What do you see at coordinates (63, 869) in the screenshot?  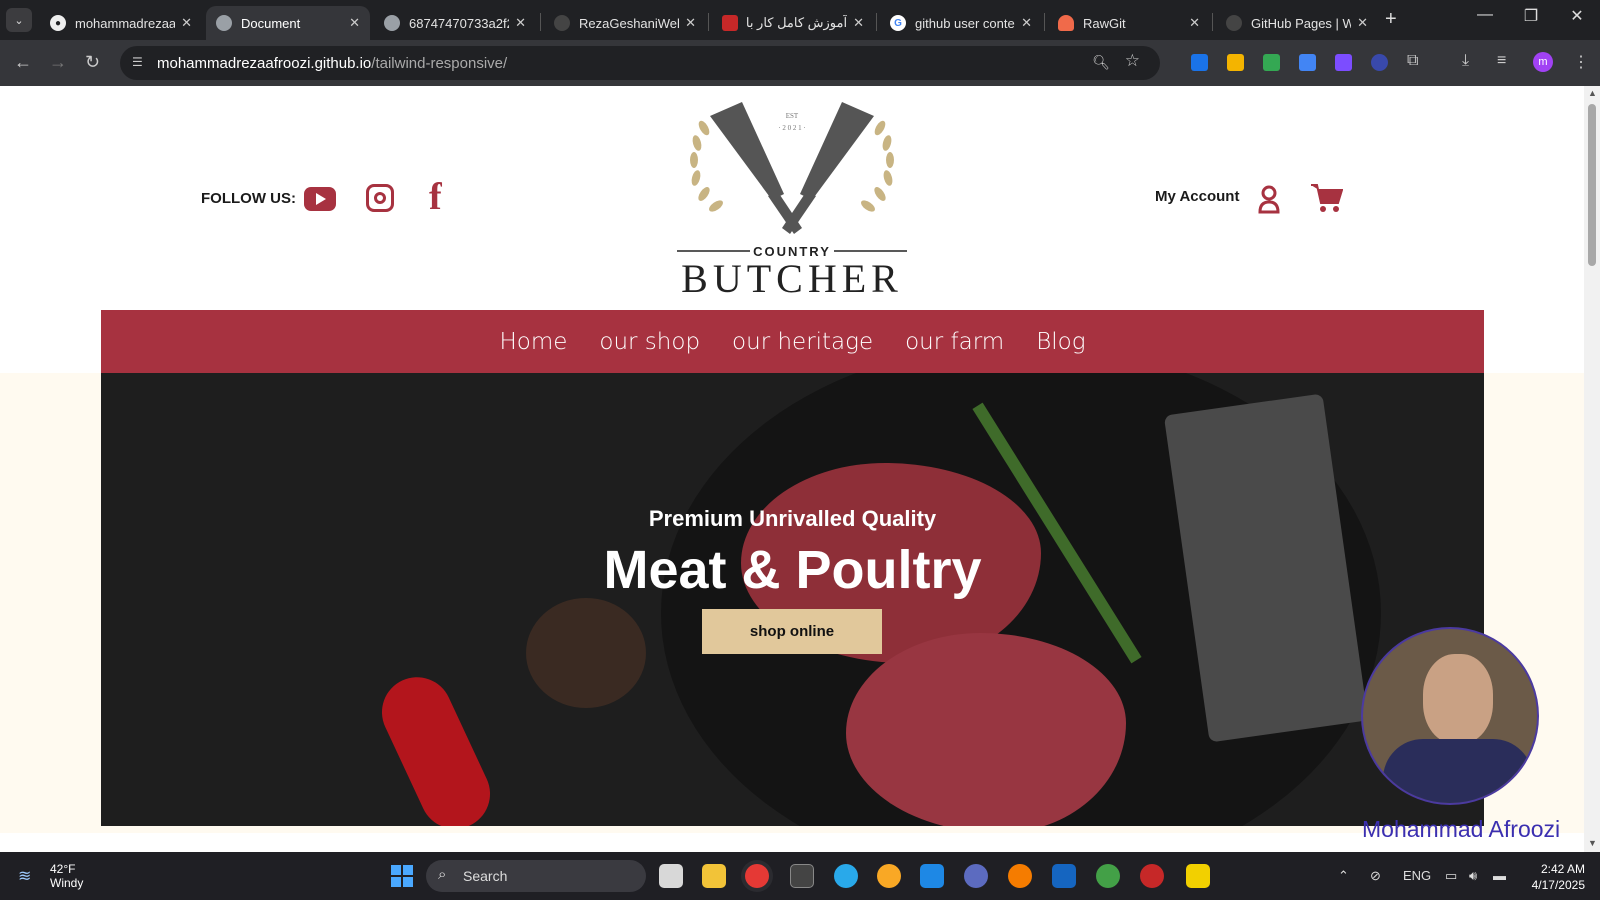 I see `weather-temp: 42°F` at bounding box center [63, 869].